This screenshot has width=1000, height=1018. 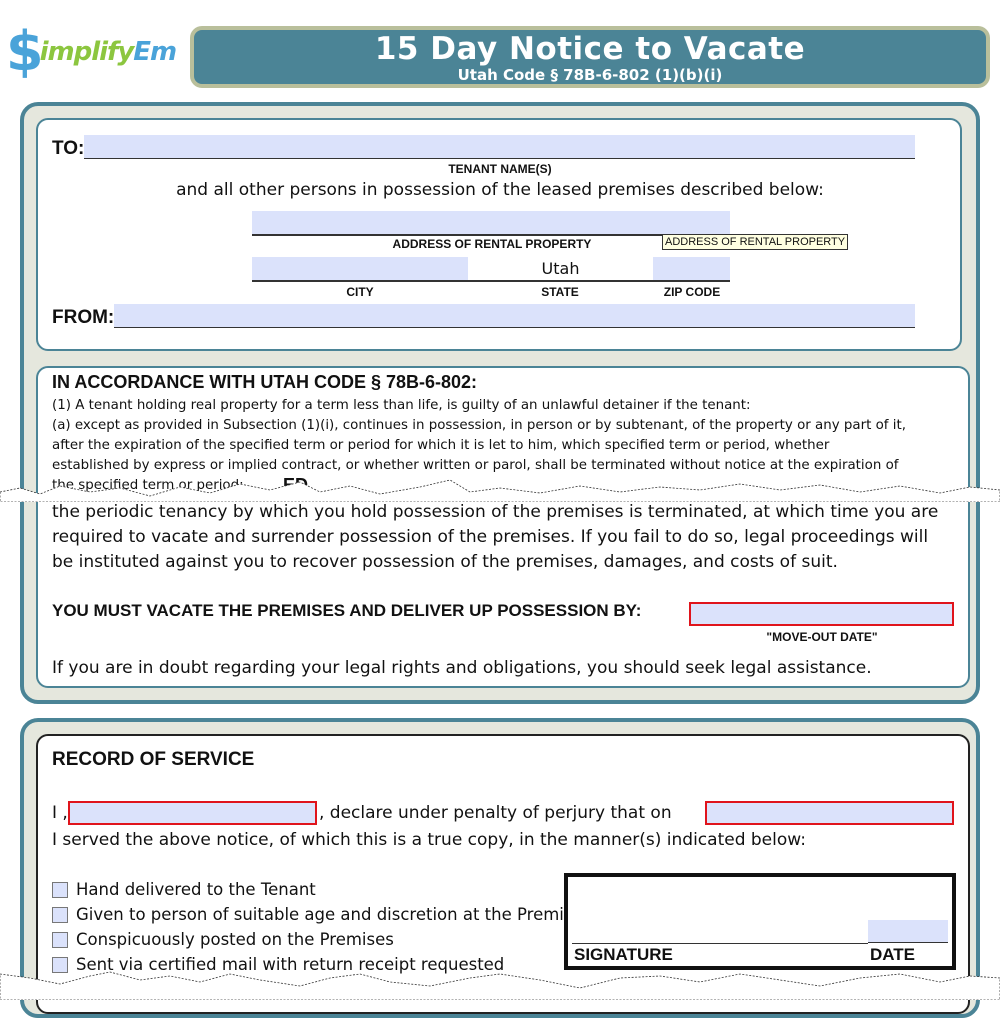 What do you see at coordinates (560, 292) in the screenshot?
I see `state-caption: STATE` at bounding box center [560, 292].